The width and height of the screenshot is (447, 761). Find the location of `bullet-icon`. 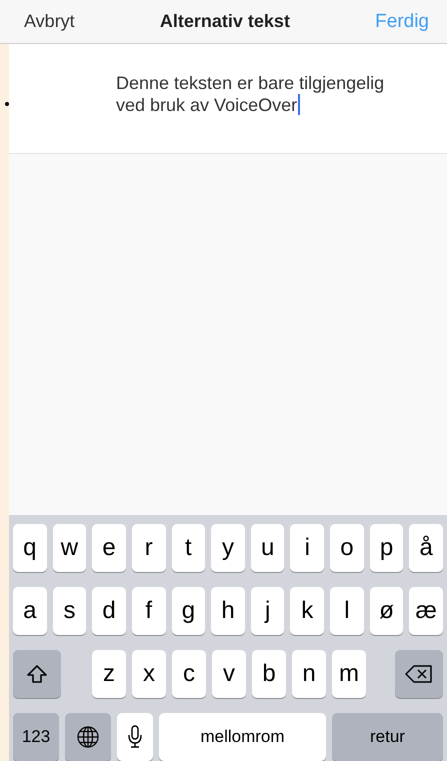

bullet-icon is located at coordinates (7, 104).